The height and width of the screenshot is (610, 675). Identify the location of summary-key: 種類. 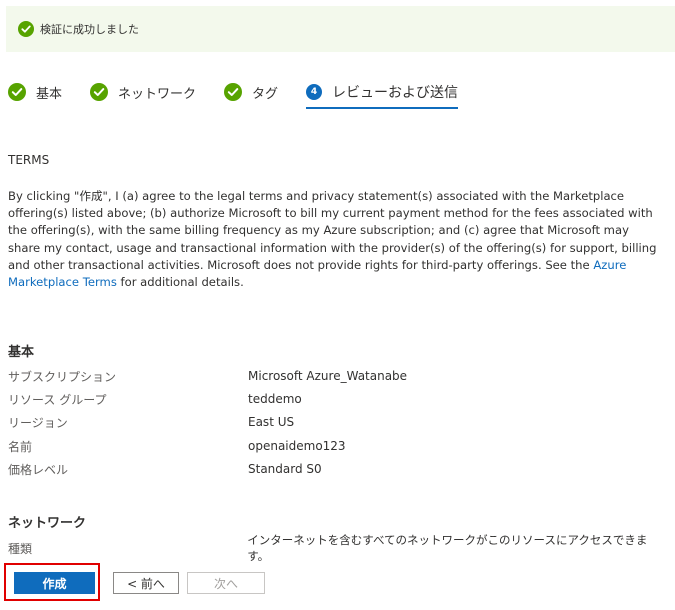
(20, 548).